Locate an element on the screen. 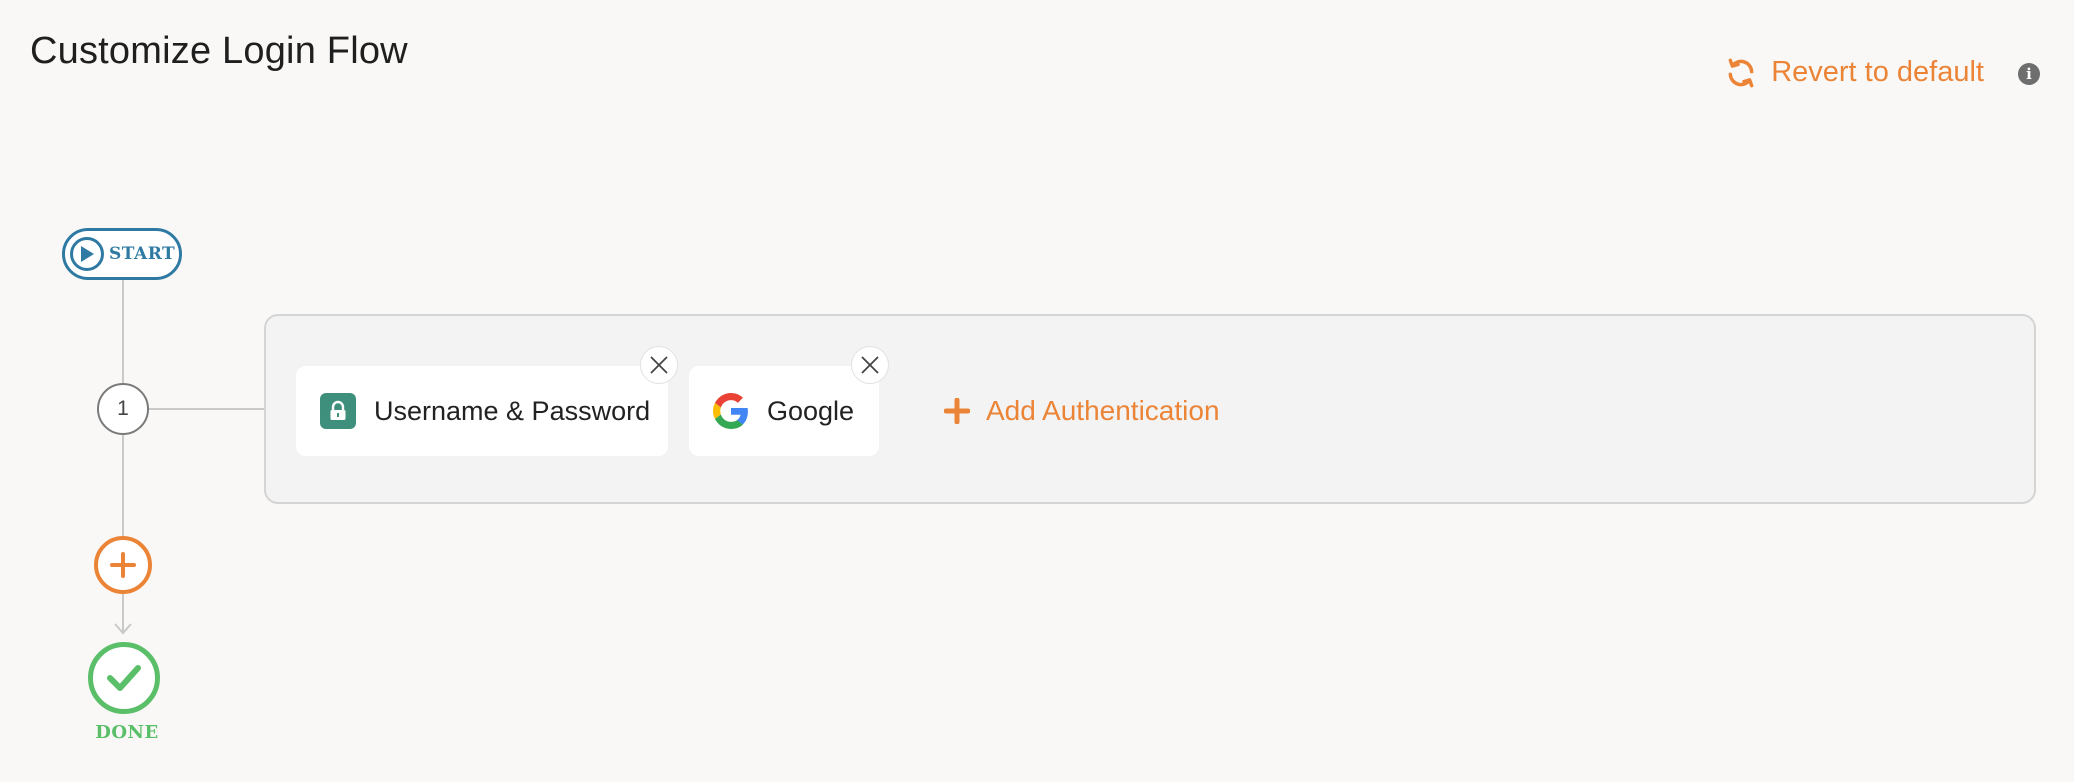 The image size is (2074, 782). refresh-icon is located at coordinates (1741, 72).